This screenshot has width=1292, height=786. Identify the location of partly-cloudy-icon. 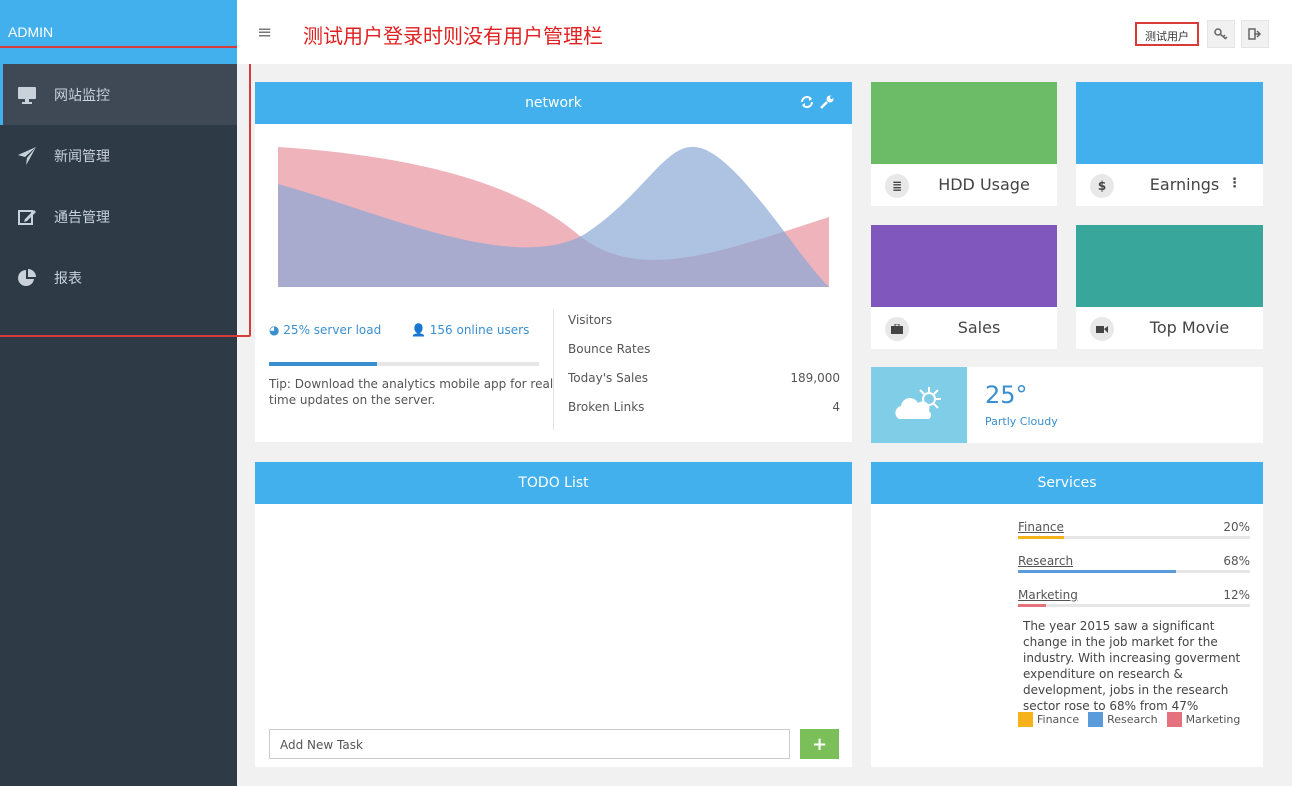
(918, 403).